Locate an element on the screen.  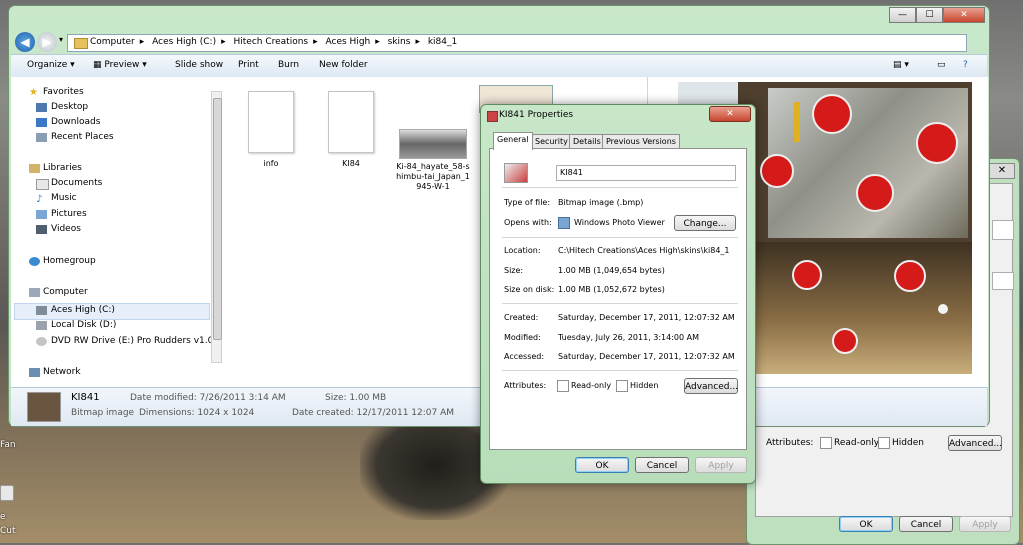
window-controls: — ☐ ✕ is located at coordinates (937, 15).